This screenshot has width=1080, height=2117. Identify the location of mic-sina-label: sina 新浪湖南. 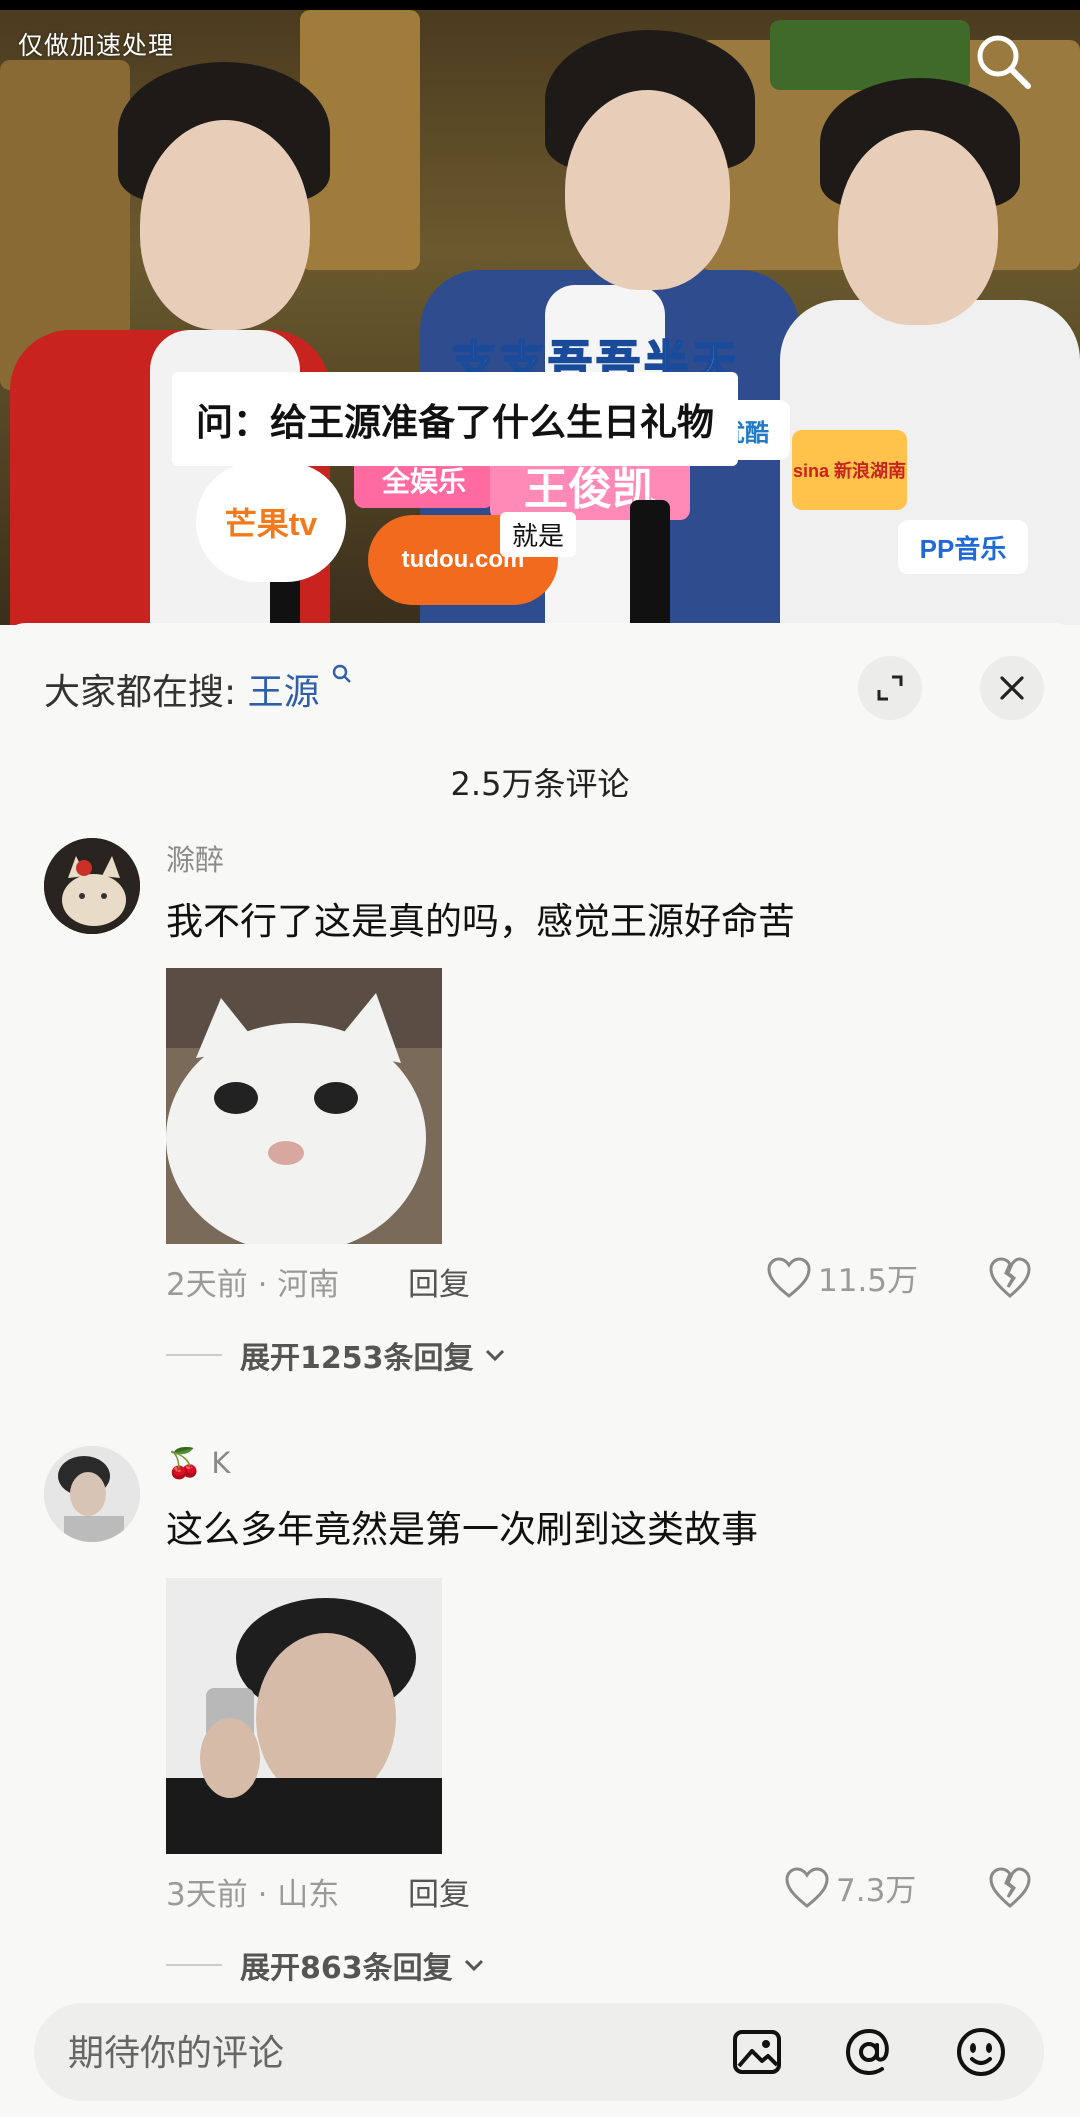
(849, 471).